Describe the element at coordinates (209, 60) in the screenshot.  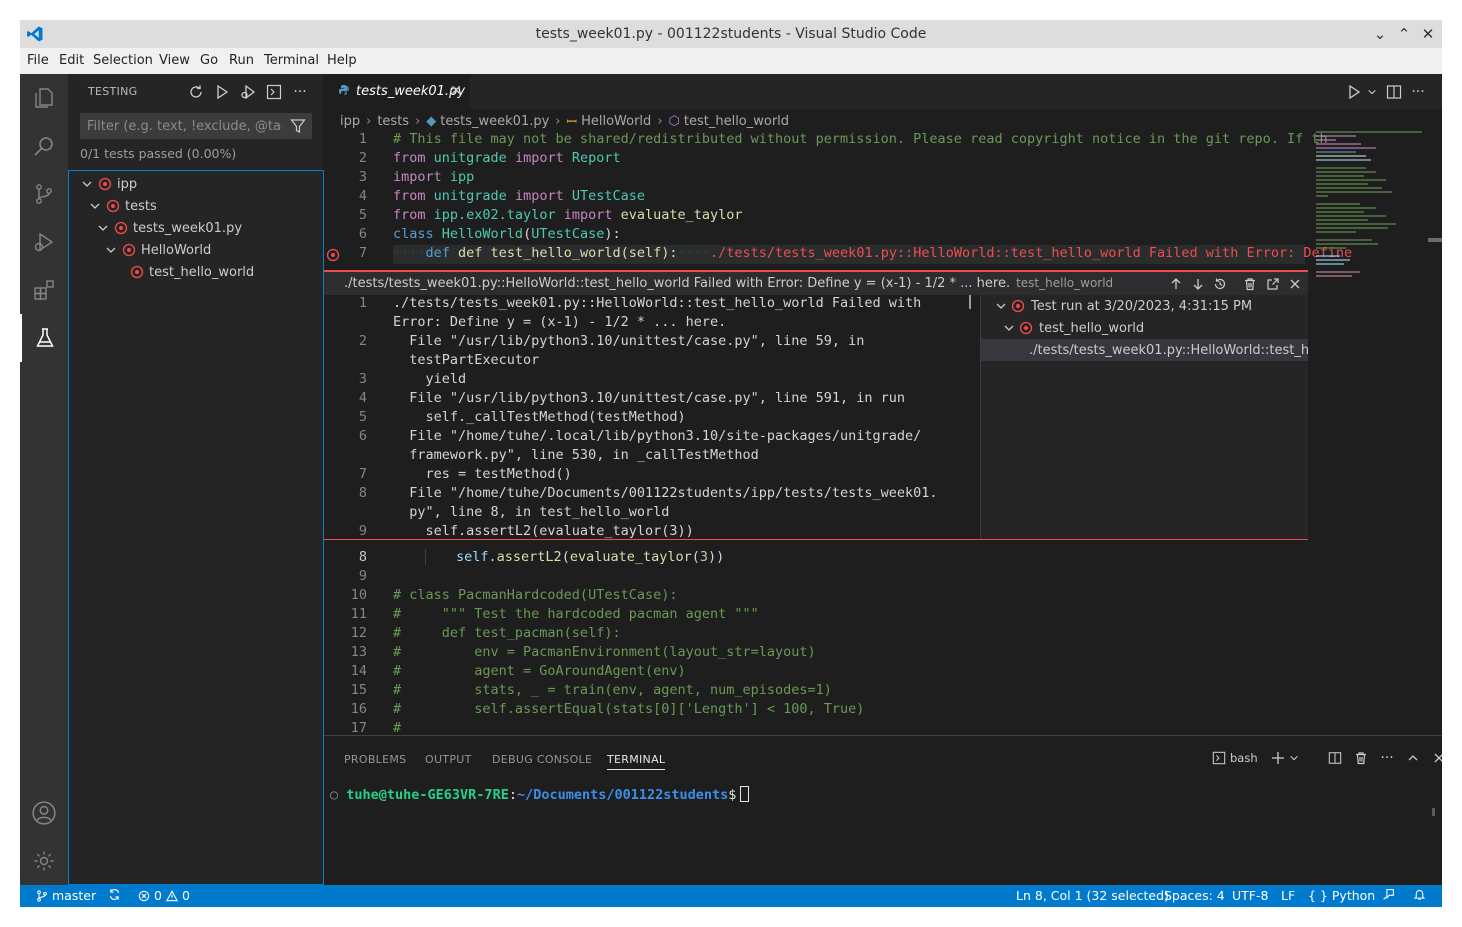
I see `menu-go: Go` at that location.